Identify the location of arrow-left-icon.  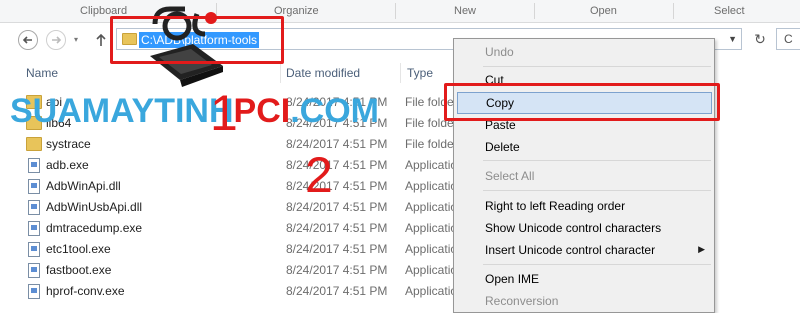
(27, 40).